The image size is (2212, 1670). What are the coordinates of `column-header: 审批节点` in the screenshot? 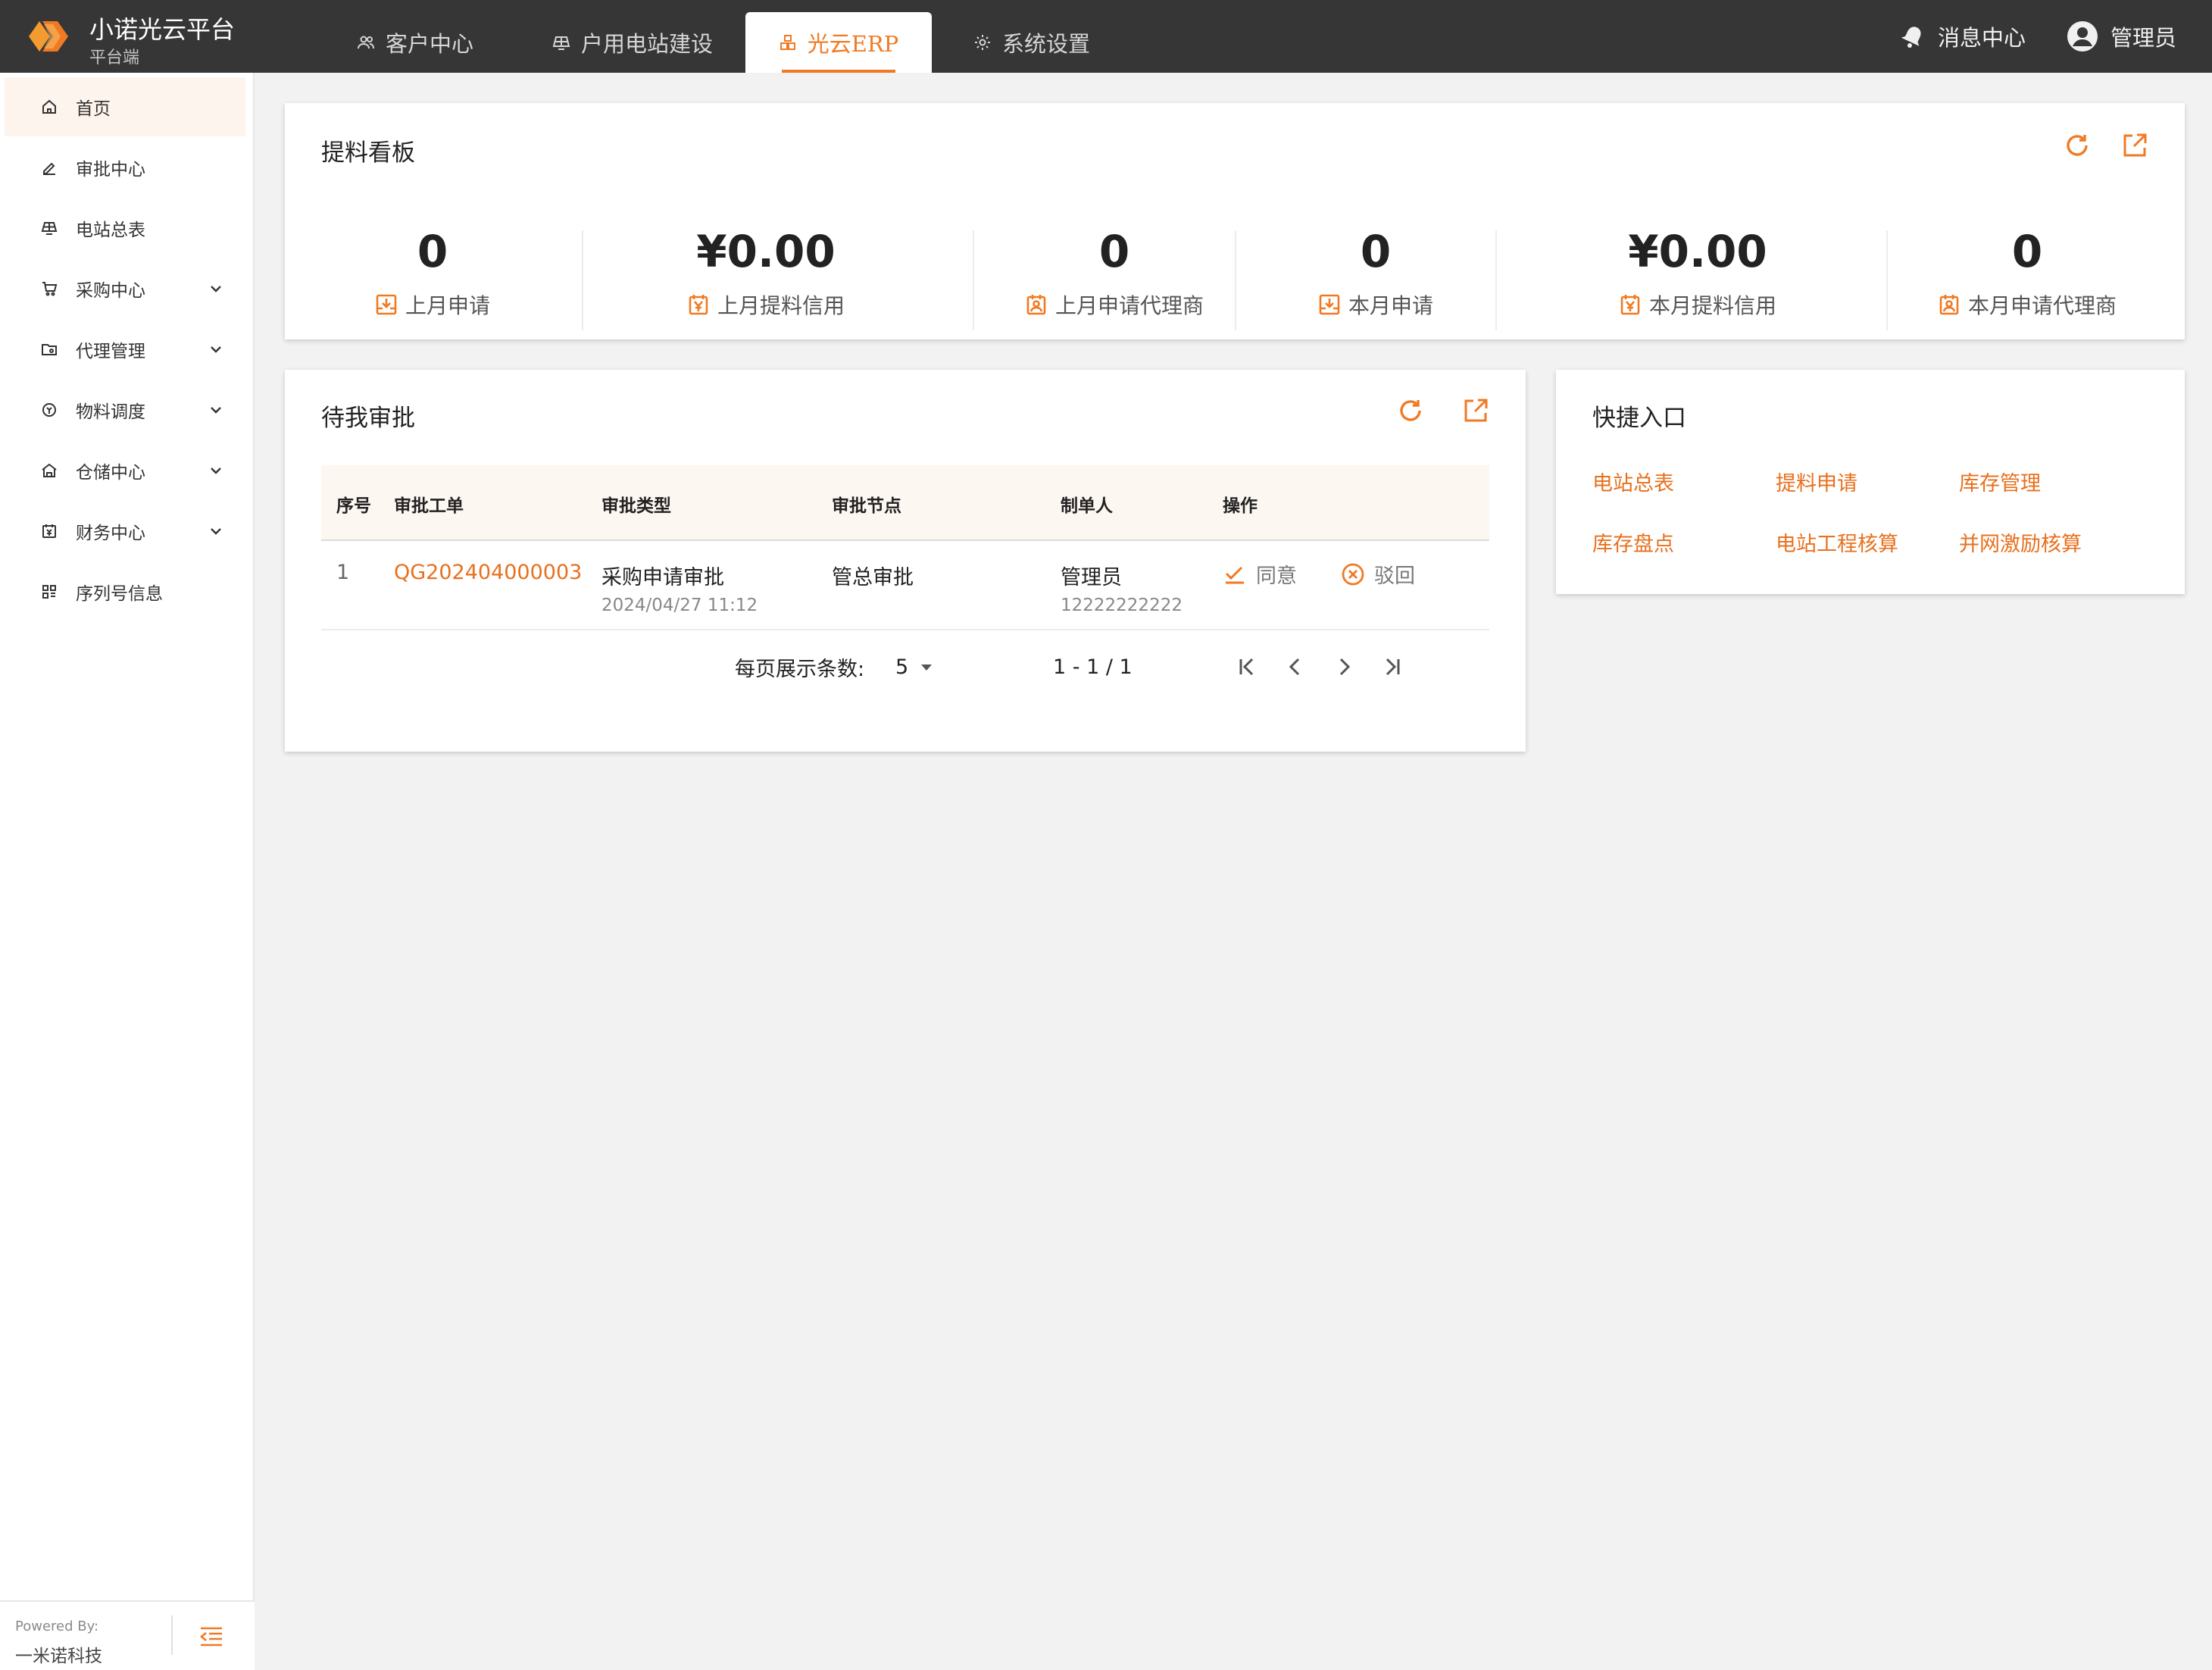 It's located at (867, 506).